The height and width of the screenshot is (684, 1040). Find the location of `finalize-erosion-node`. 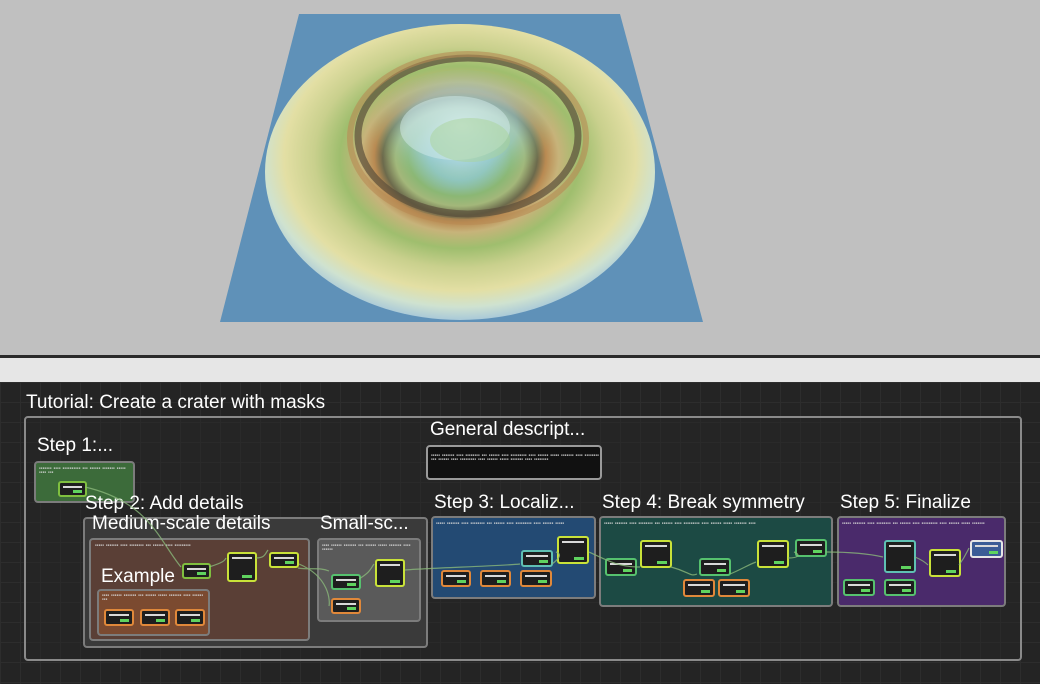

finalize-erosion-node is located at coordinates (900, 556).